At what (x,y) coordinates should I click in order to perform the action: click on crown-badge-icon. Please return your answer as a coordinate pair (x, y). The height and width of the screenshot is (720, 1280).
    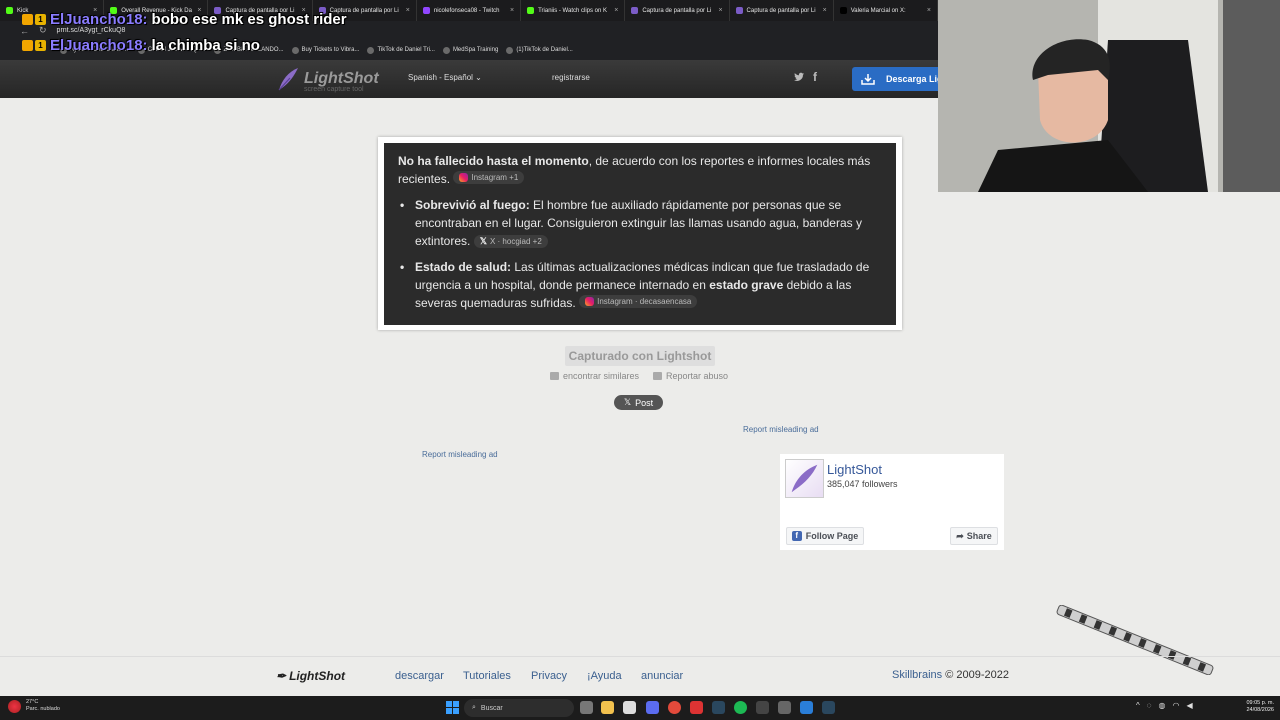
    Looking at the image, I should click on (27, 19).